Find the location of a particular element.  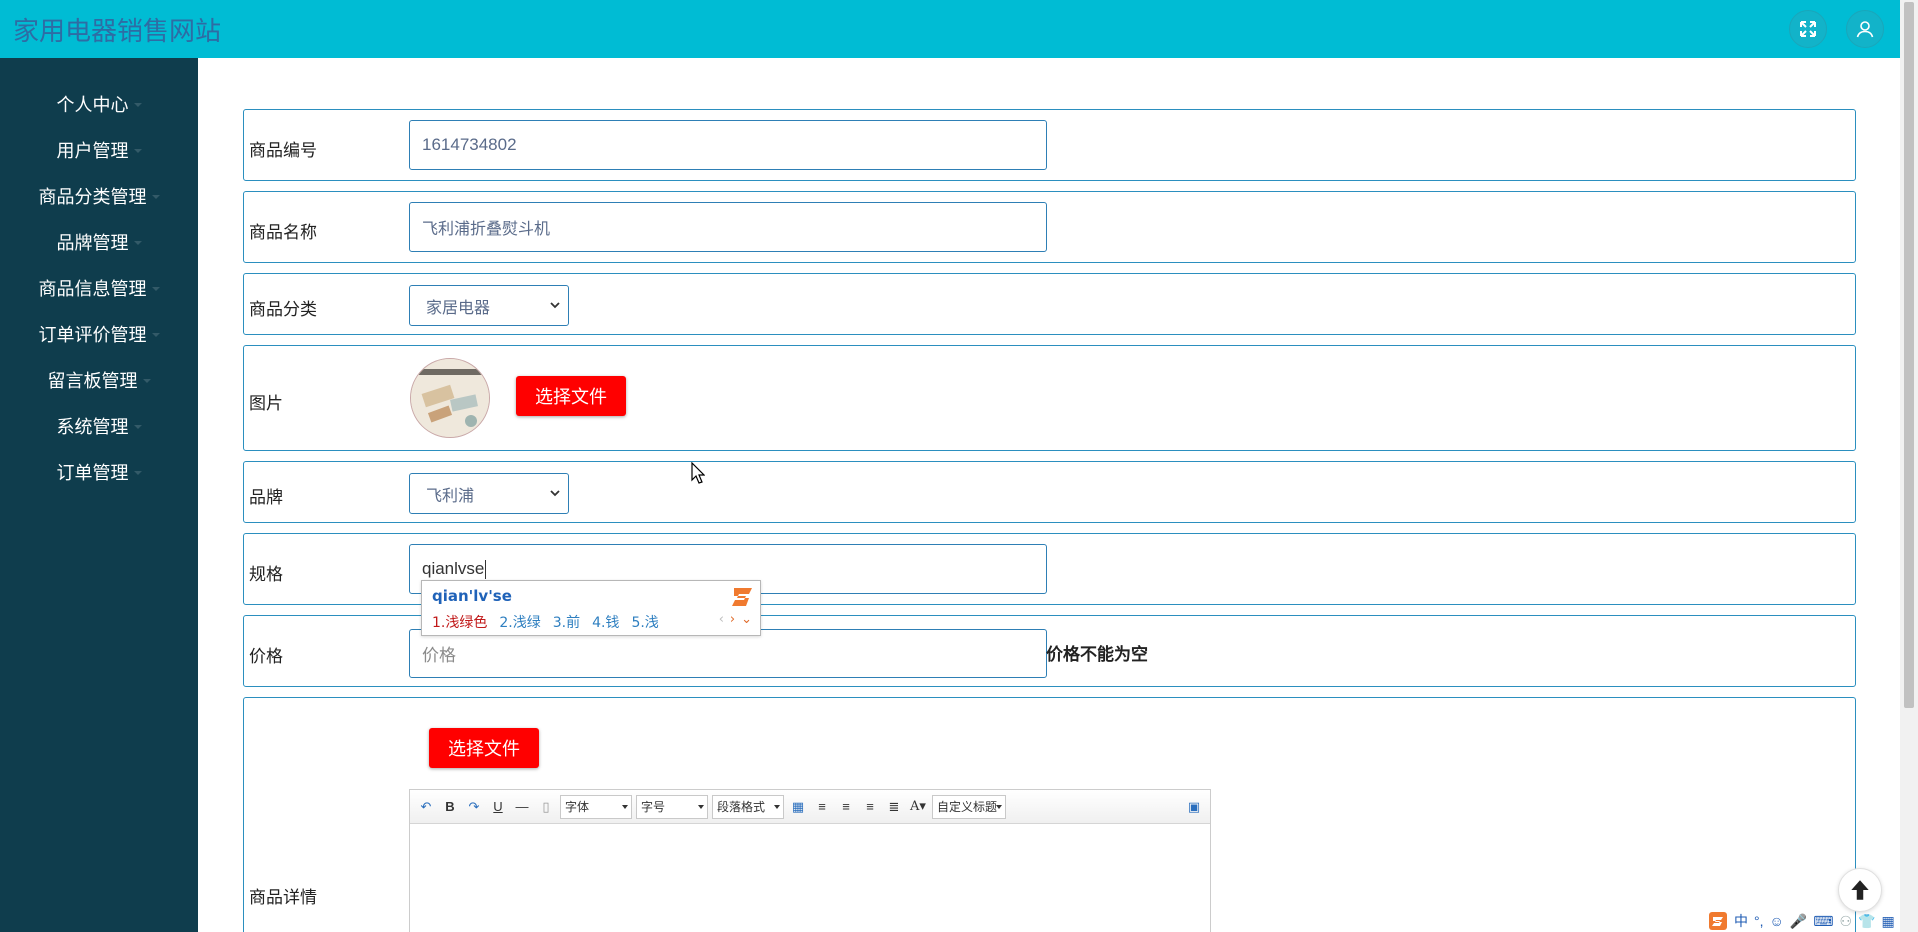

sogou-ime-icon is located at coordinates (1718, 921).